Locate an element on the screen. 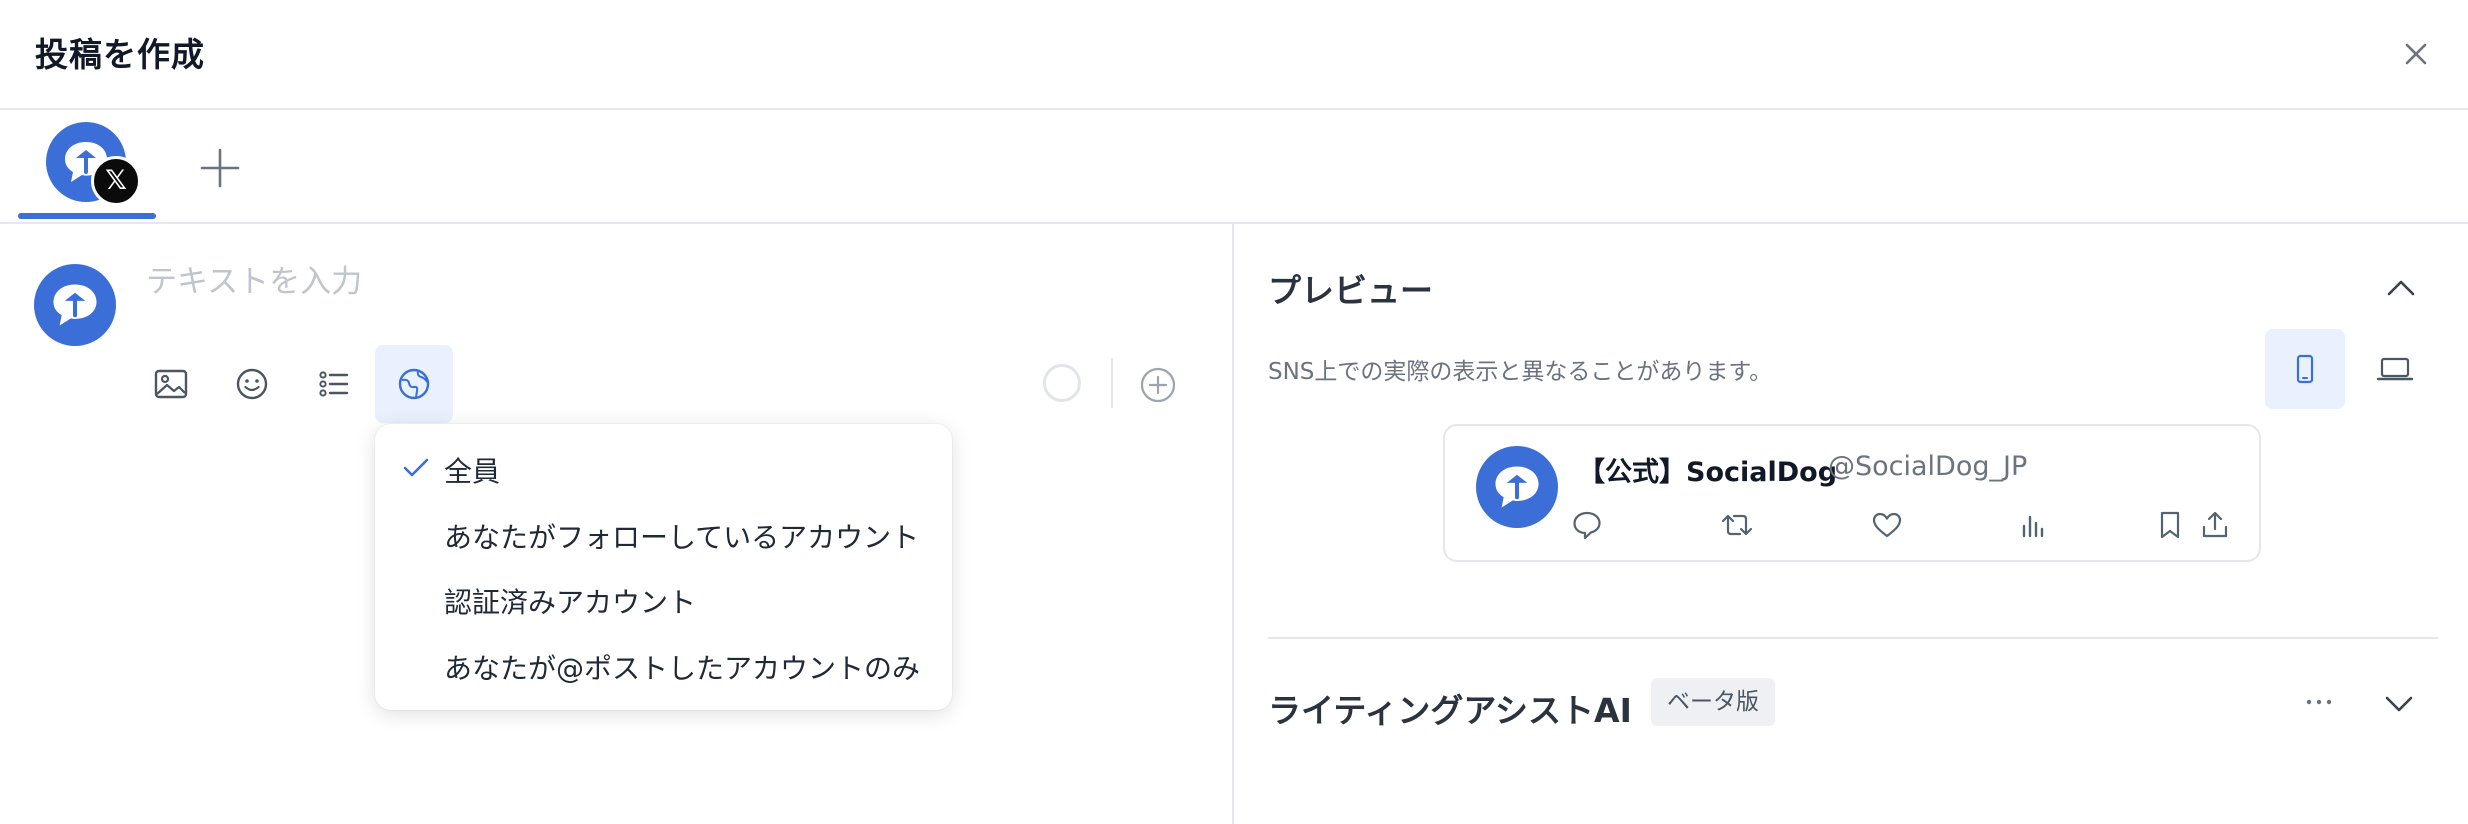 This screenshot has width=2468, height=824. list-icon is located at coordinates (334, 384).